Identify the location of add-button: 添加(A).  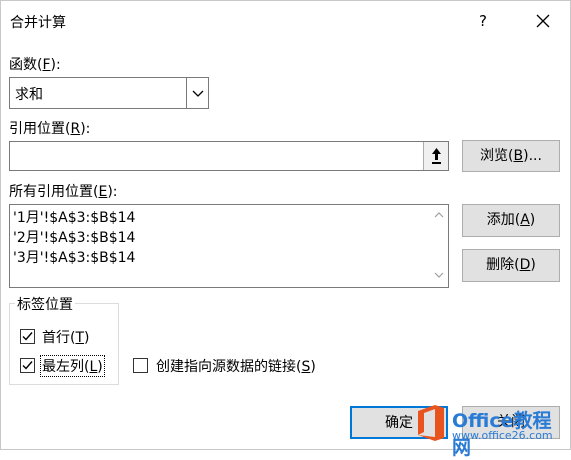
(511, 220).